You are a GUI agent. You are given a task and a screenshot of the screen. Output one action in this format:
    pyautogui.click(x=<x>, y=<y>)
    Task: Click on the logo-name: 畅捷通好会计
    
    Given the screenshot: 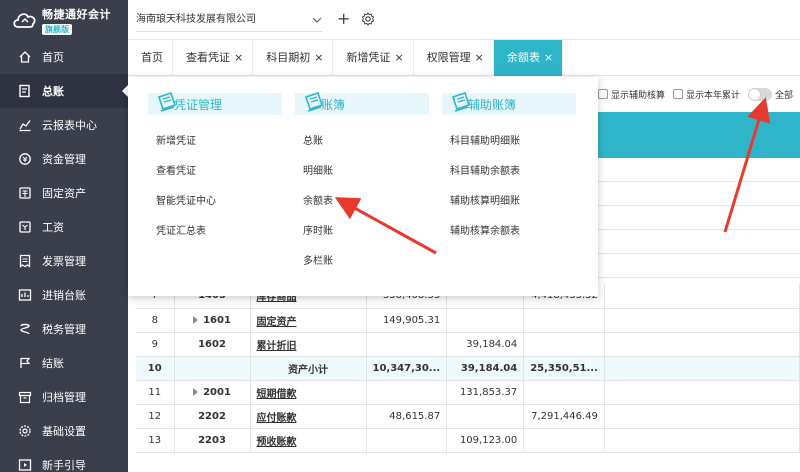 What is the action you would take?
    pyautogui.click(x=76, y=14)
    